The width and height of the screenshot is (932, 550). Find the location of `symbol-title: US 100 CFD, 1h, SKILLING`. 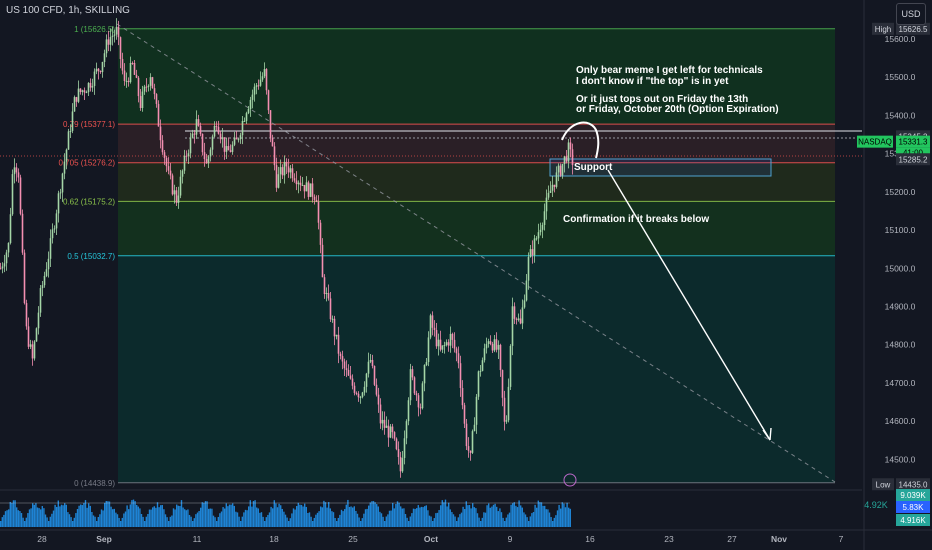

symbol-title: US 100 CFD, 1h, SKILLING is located at coordinates (68, 10).